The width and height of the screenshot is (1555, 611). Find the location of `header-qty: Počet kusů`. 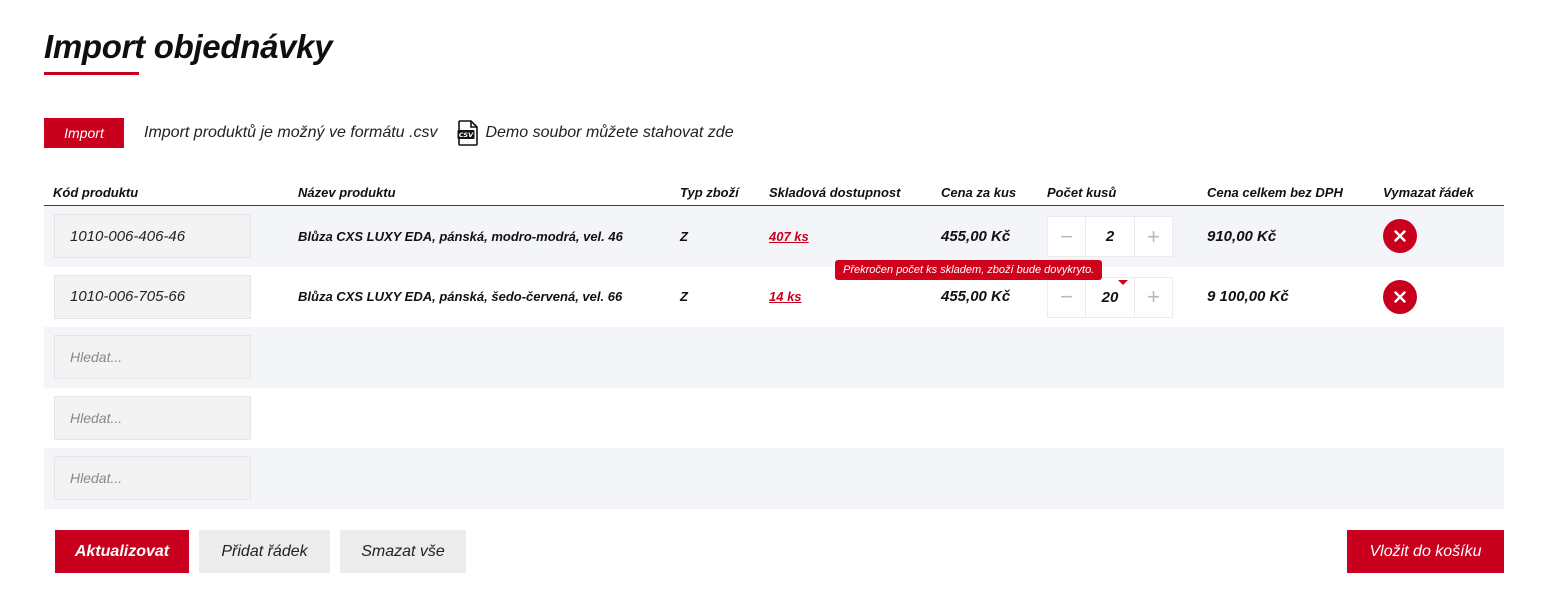

header-qty: Počet kusů is located at coordinates (1082, 192).